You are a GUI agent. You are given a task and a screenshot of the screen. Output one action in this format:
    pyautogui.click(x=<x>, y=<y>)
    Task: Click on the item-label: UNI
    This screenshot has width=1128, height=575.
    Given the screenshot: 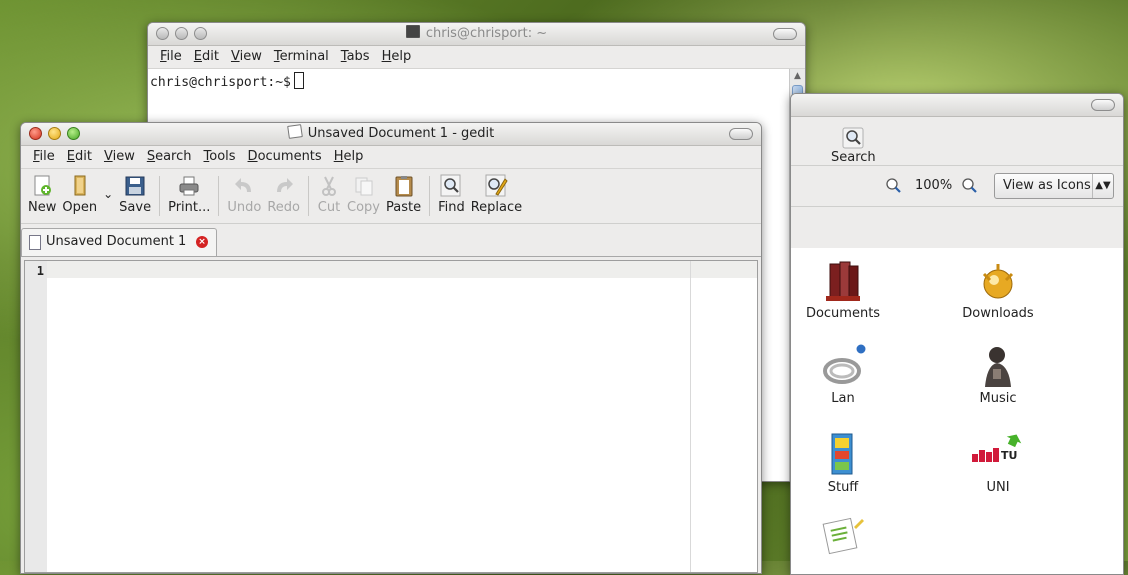 What is the action you would take?
    pyautogui.click(x=998, y=487)
    